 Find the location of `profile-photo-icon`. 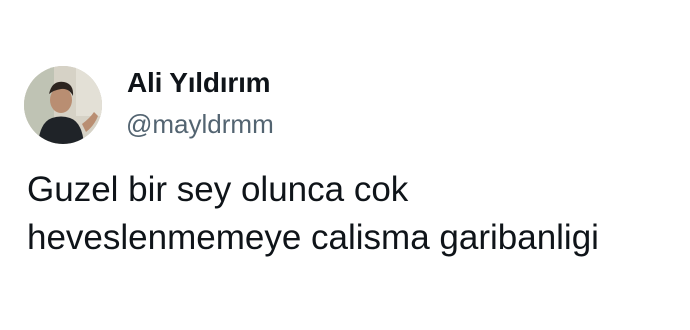

profile-photo-icon is located at coordinates (63, 105).